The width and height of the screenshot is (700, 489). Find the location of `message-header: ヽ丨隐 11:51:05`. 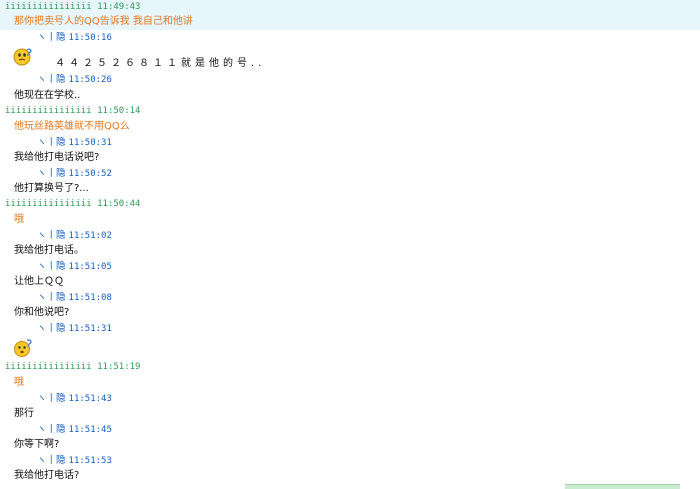

message-header: ヽ丨隐 11:51:05 is located at coordinates (74, 267).